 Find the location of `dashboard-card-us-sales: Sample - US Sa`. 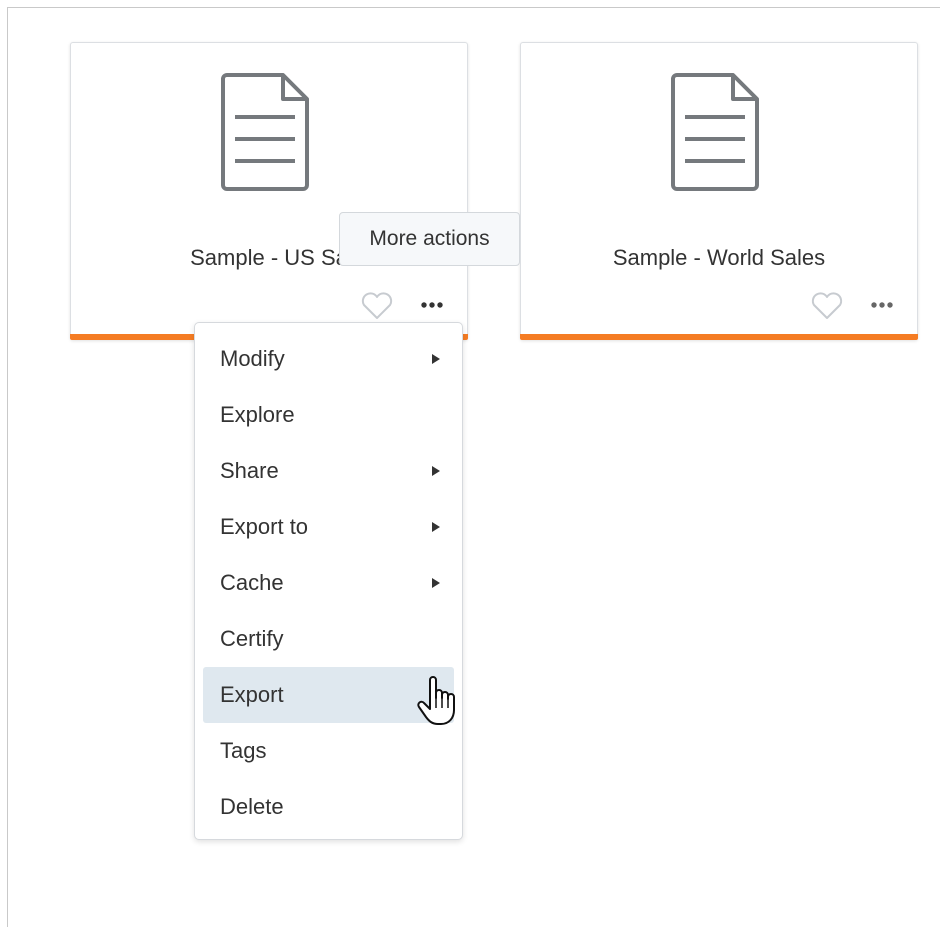

dashboard-card-us-sales: Sample - US Sa is located at coordinates (269, 191).